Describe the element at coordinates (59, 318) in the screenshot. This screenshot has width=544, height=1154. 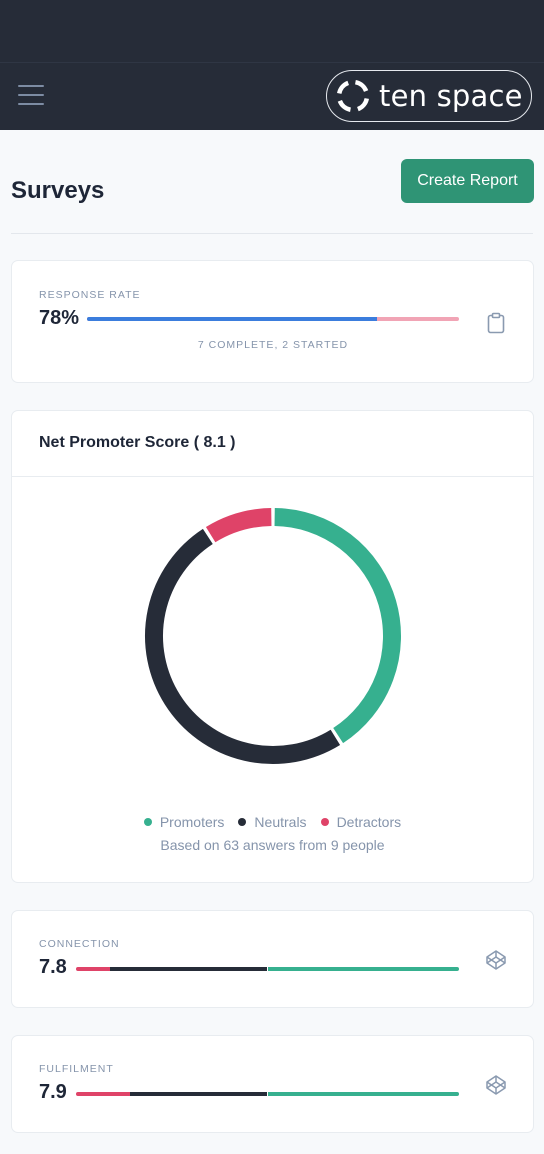
I see `response-rate-value: 78%` at that location.